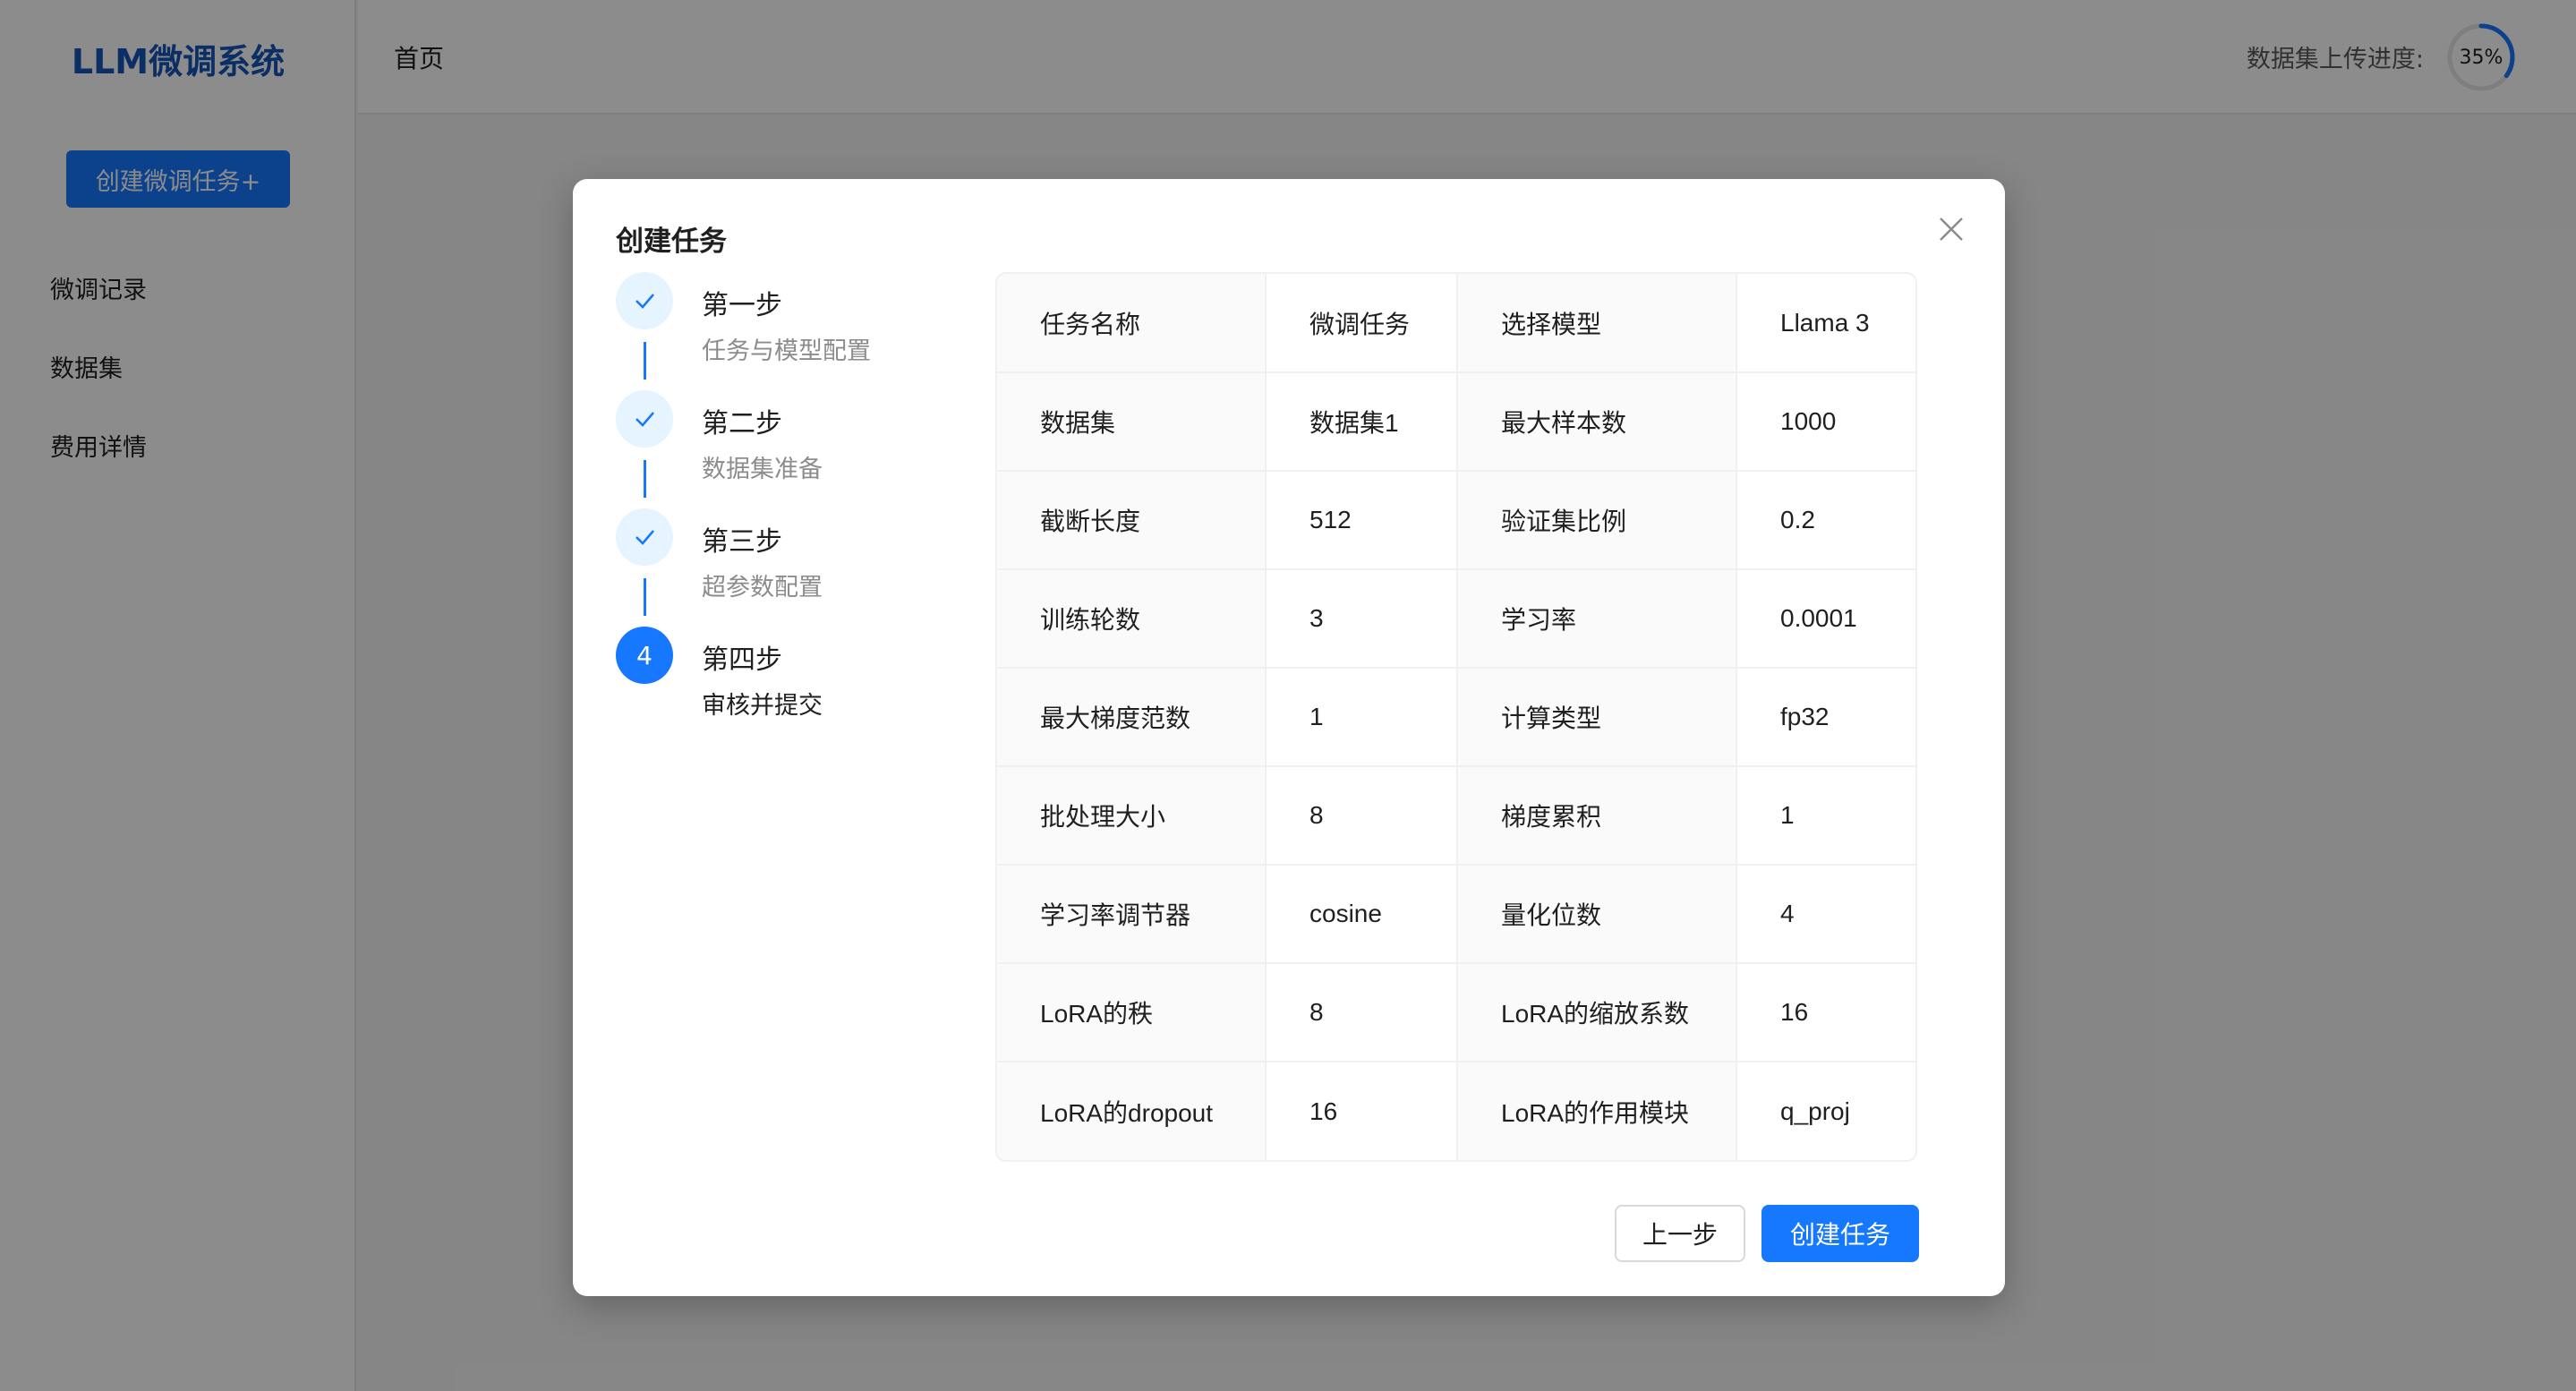 Image resolution: width=2576 pixels, height=1391 pixels. What do you see at coordinates (786, 351) in the screenshot?
I see `step-description: 任务与模型配置` at bounding box center [786, 351].